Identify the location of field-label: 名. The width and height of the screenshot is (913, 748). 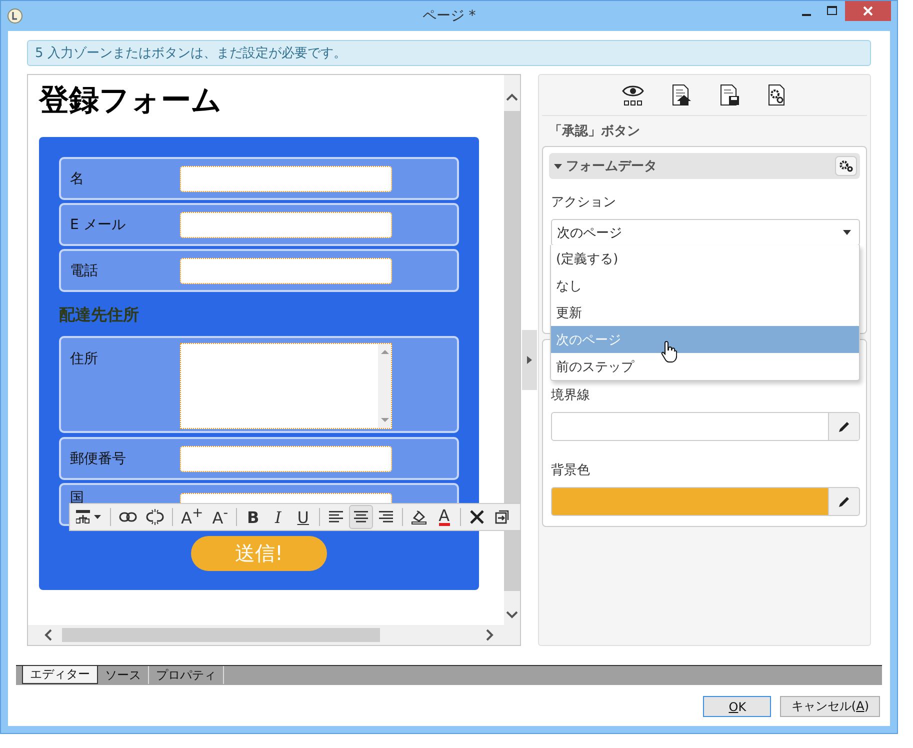
(77, 179).